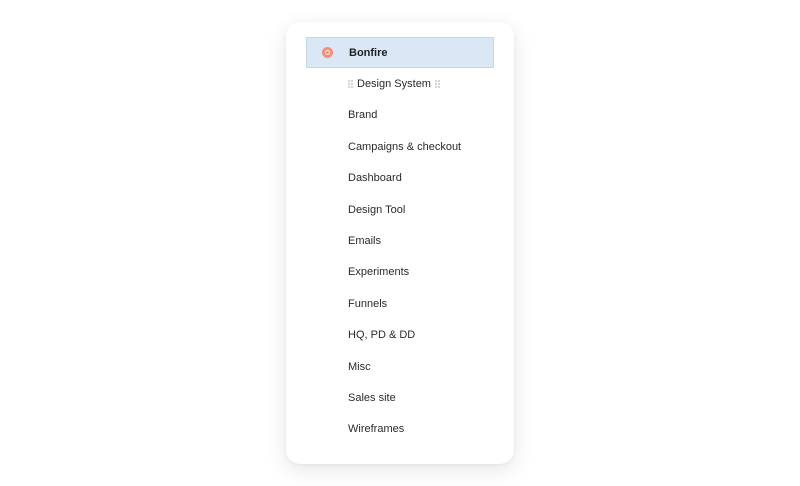 The height and width of the screenshot is (486, 800). I want to click on project-item-wireframes: Wireframes, so click(400, 429).